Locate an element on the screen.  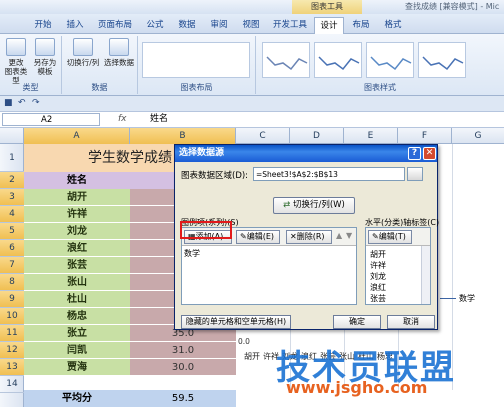
edit-label: 编辑(E) is located at coordinates (260, 236).